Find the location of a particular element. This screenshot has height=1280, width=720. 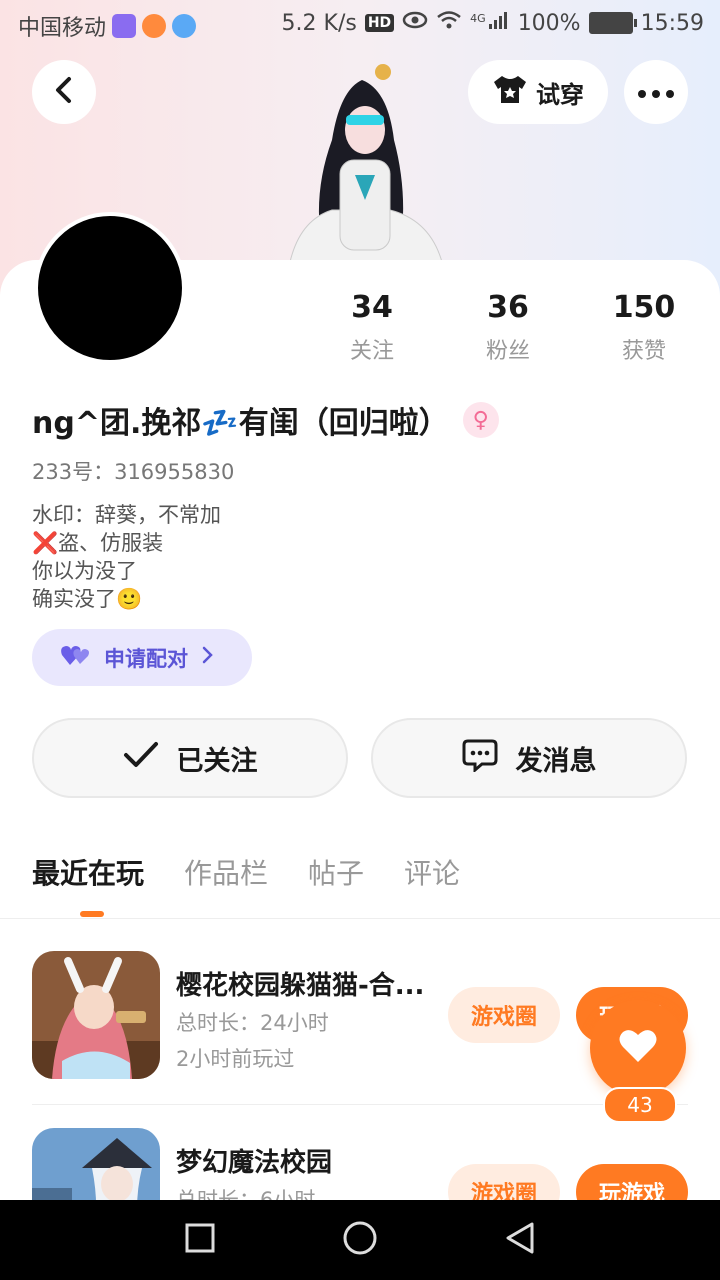

bio-line: 你以为没了 is located at coordinates (84, 571).